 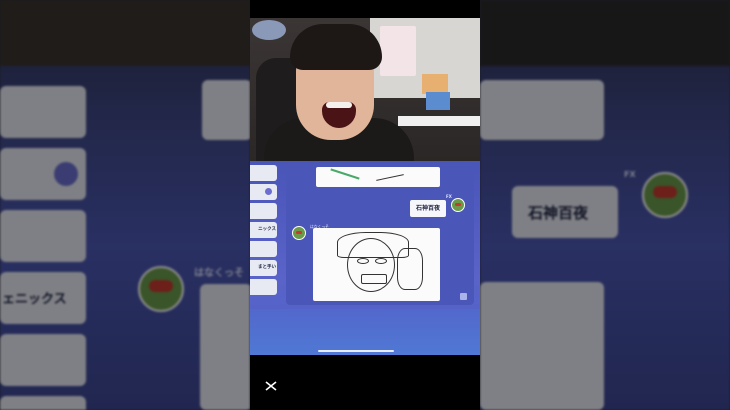 What do you see at coordinates (219, 273) in the screenshot?
I see `left-player-name: はなくっそ` at bounding box center [219, 273].